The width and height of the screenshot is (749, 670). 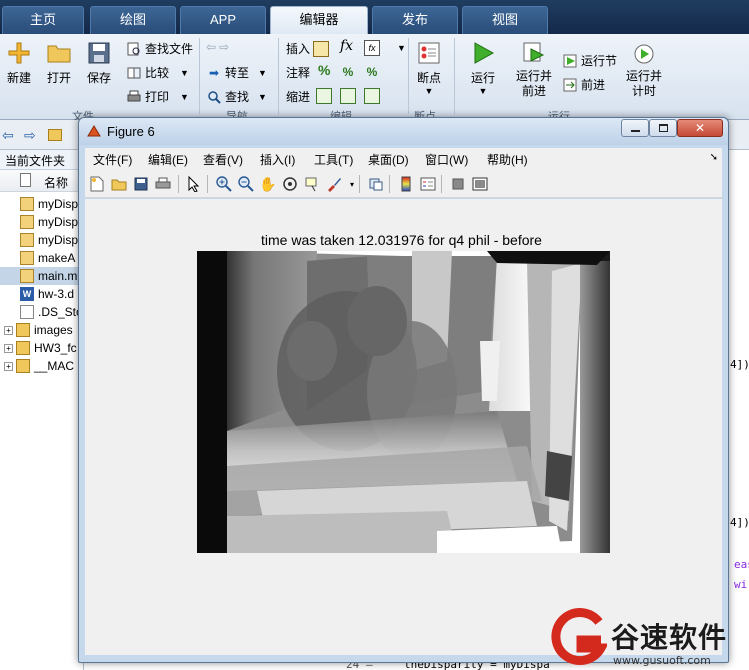 I want to click on new-icon, so click(x=19, y=53).